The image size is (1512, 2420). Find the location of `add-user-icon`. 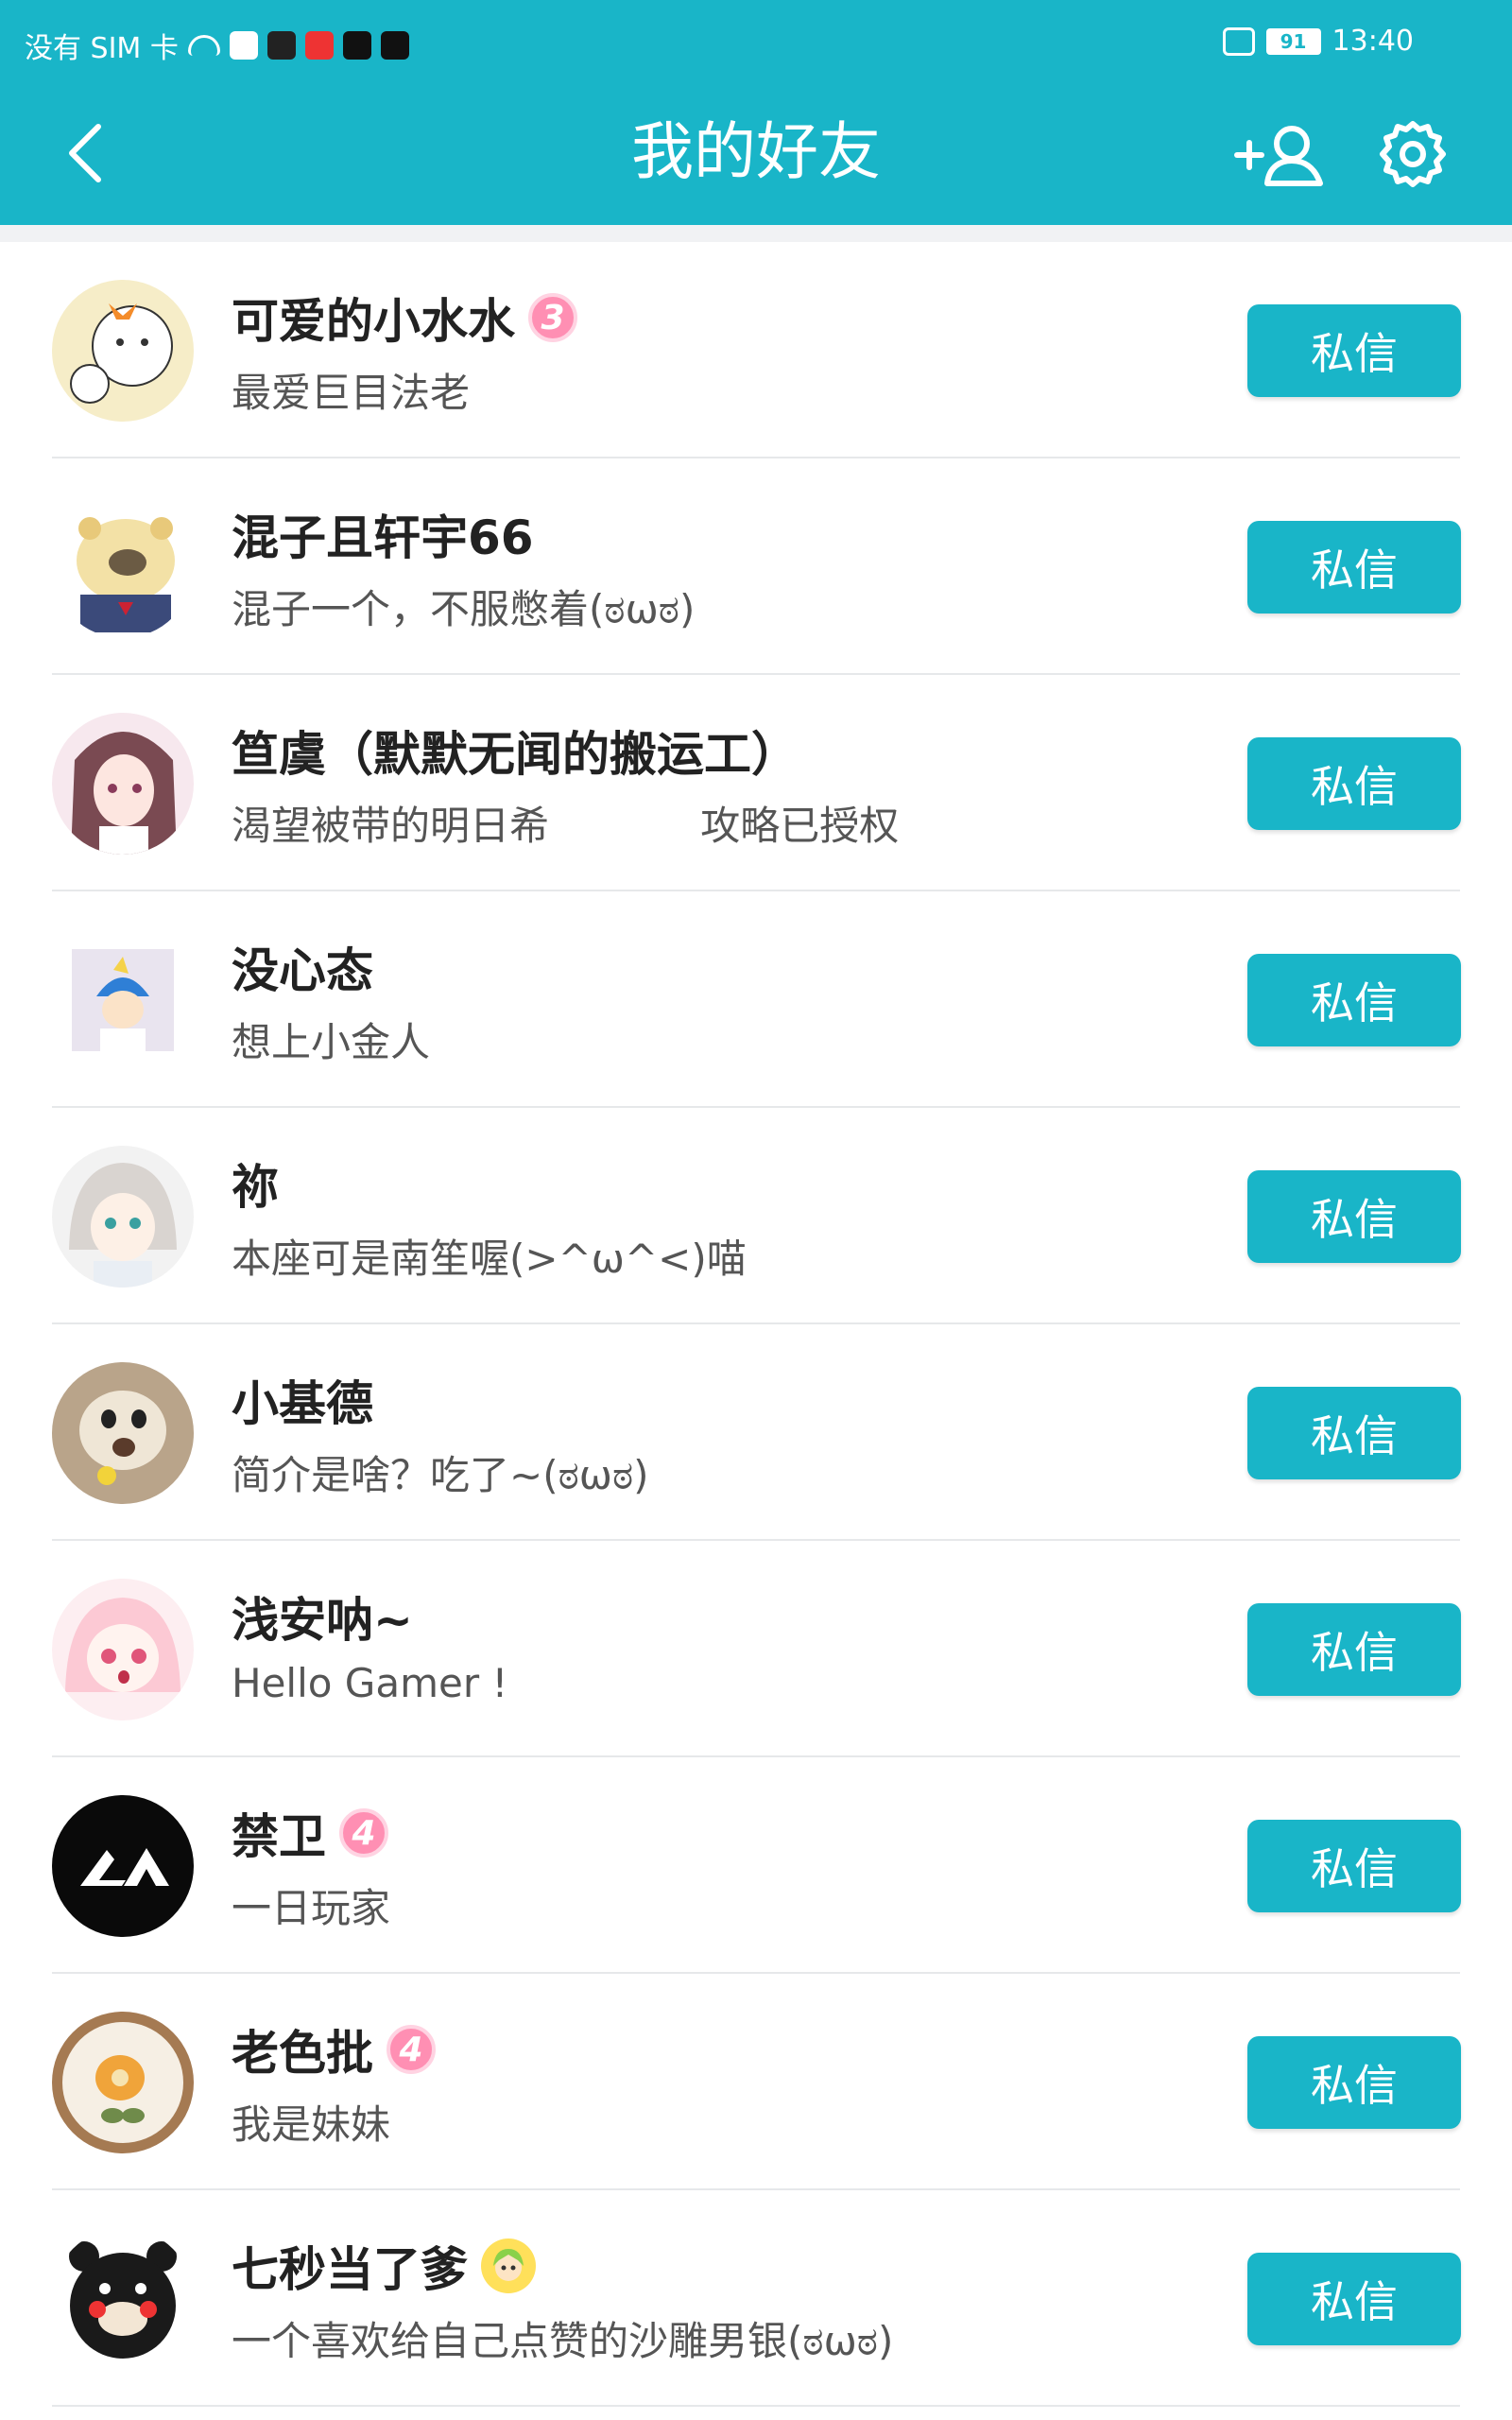

add-user-icon is located at coordinates (1278, 156).